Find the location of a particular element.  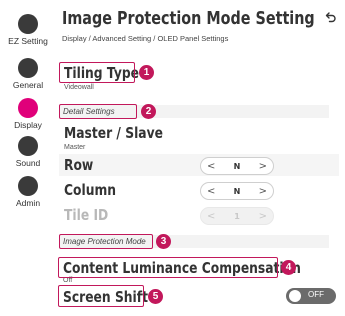

image-protection-highlight is located at coordinates (106, 241).